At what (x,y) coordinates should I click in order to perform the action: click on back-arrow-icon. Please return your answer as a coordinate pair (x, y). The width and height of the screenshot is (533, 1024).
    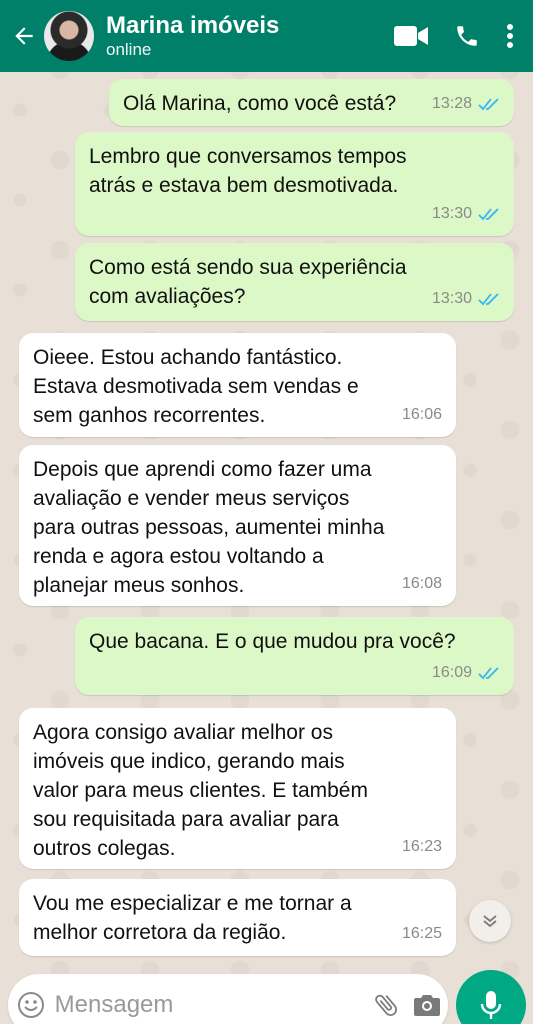
    Looking at the image, I should click on (24, 36).